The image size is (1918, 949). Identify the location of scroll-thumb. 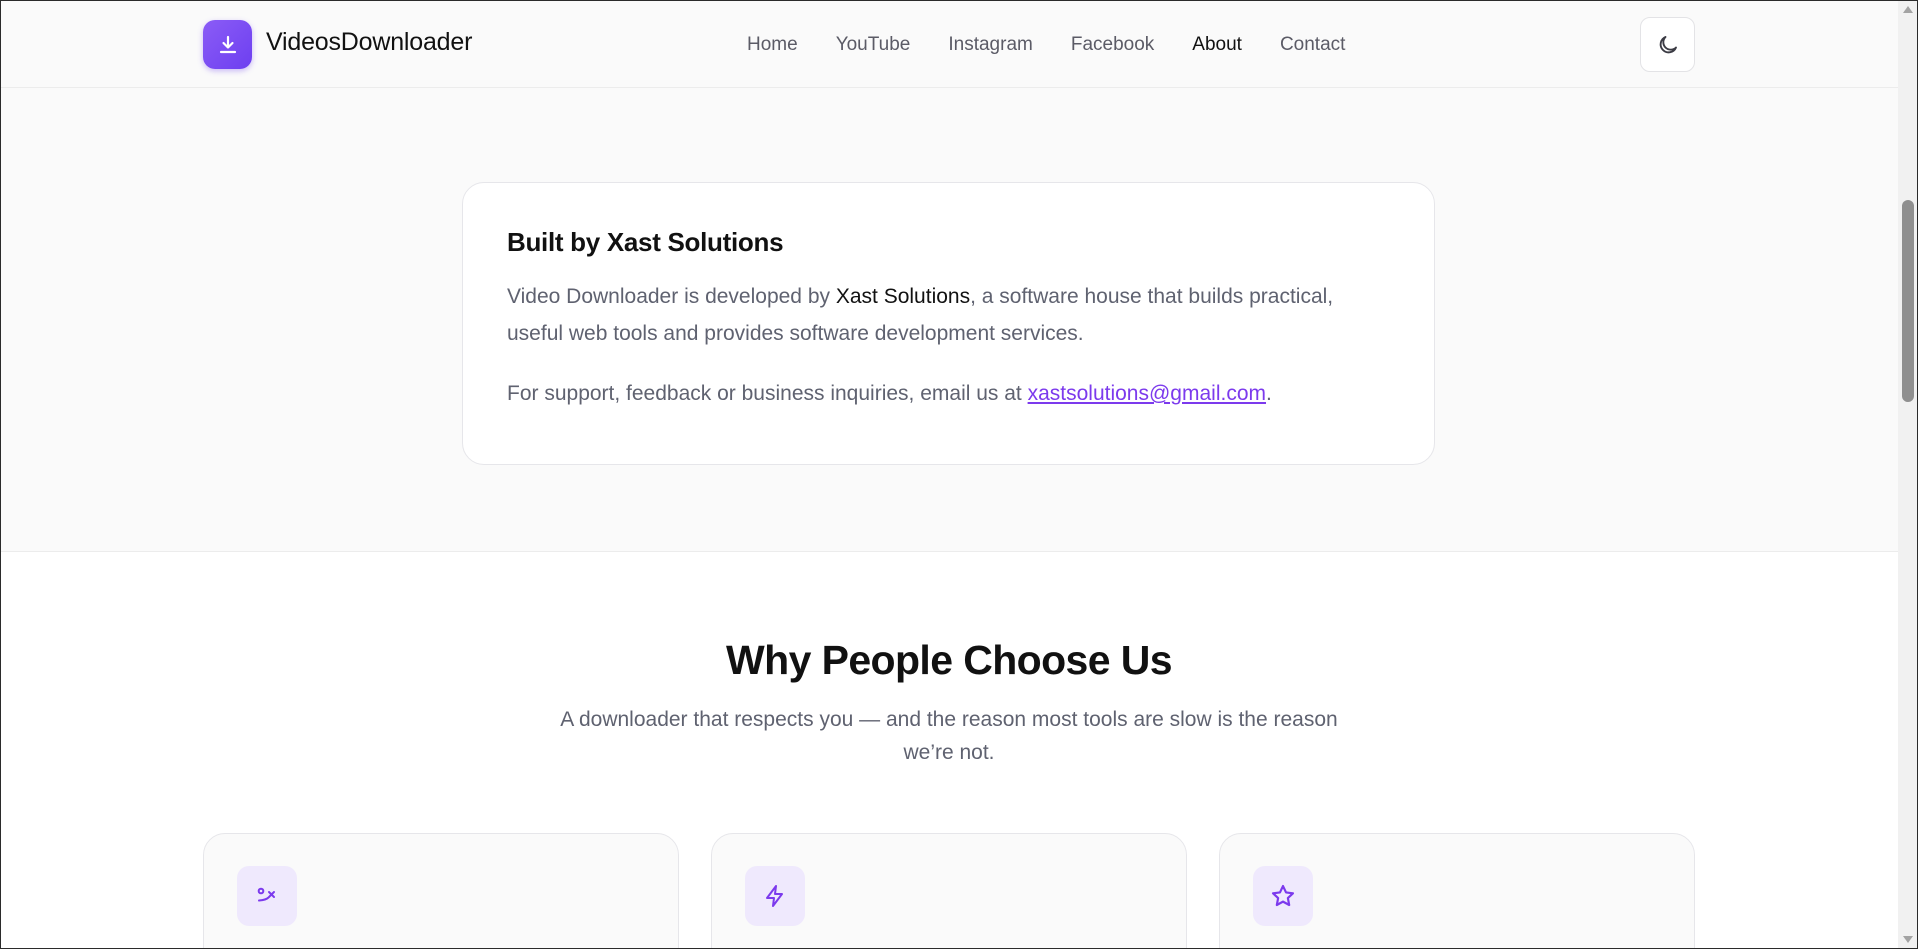
(1908, 301).